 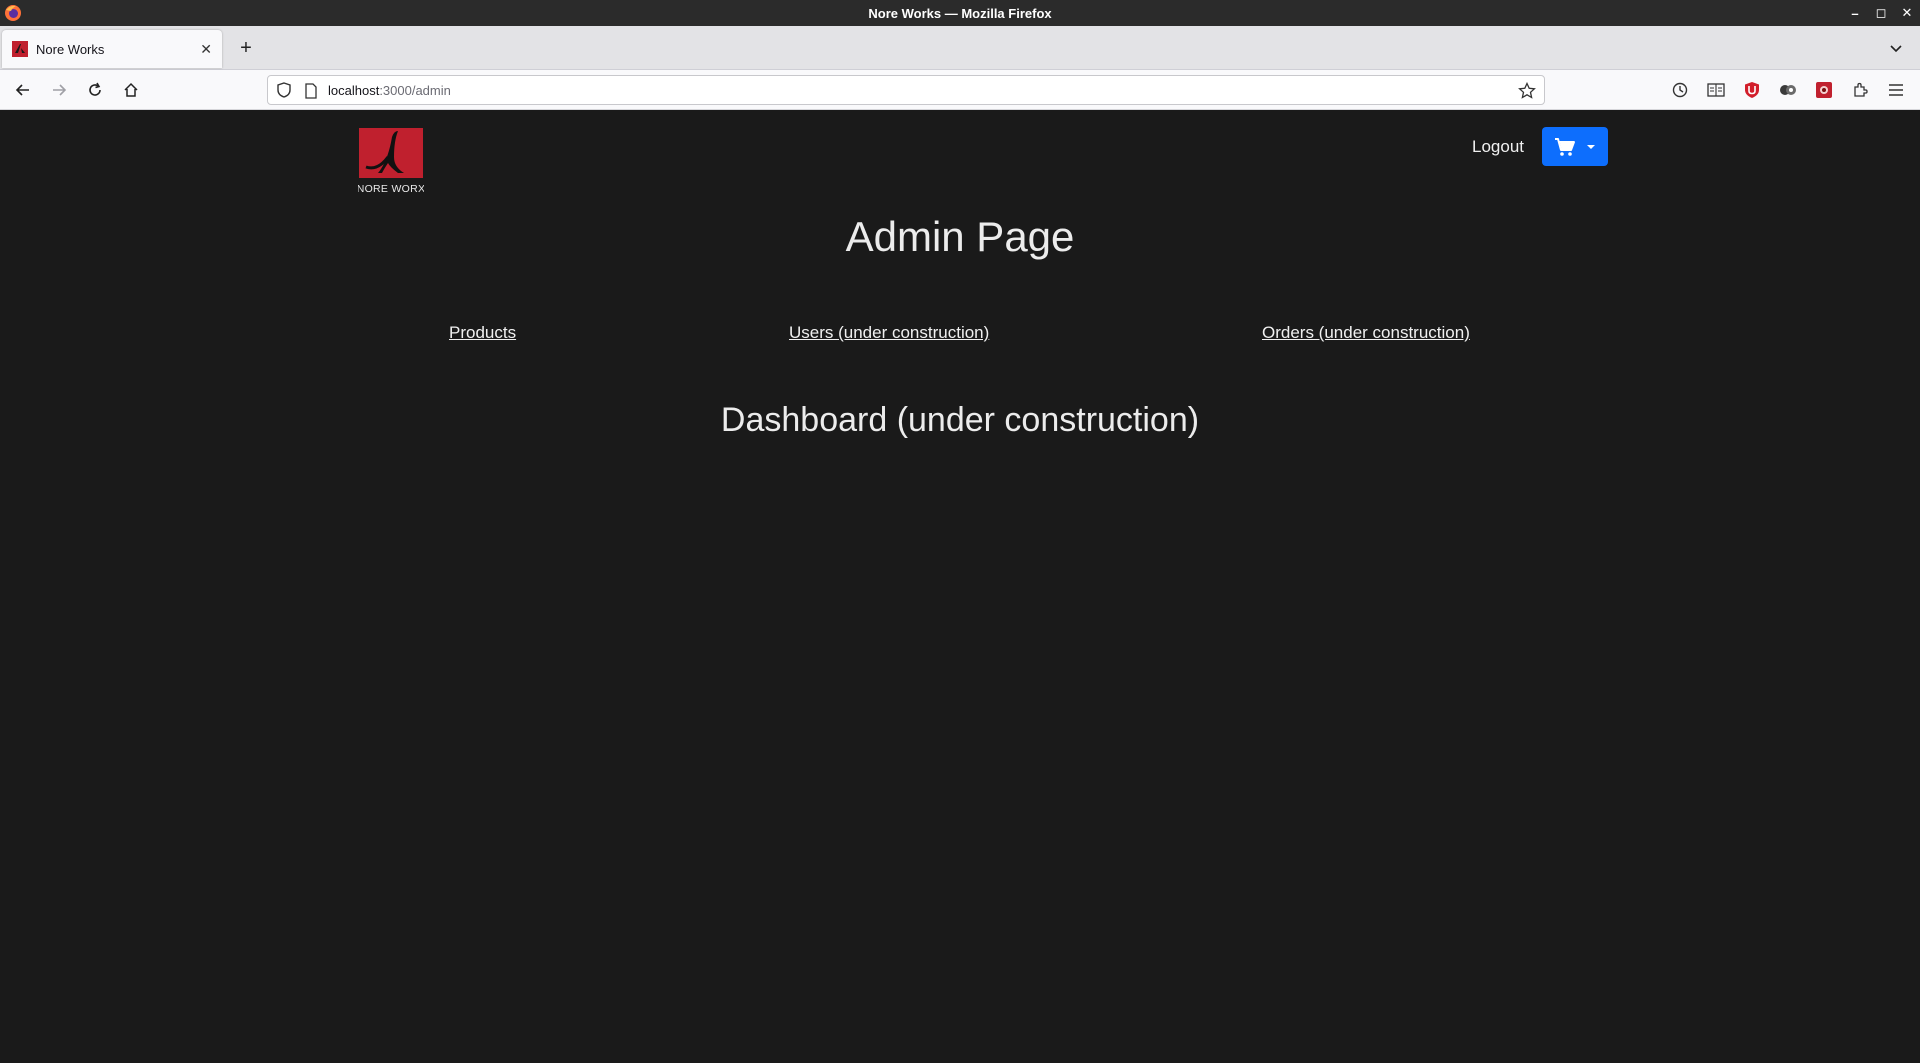 What do you see at coordinates (960, 420) in the screenshot?
I see `dashboard-title: Dashboard (under construction)` at bounding box center [960, 420].